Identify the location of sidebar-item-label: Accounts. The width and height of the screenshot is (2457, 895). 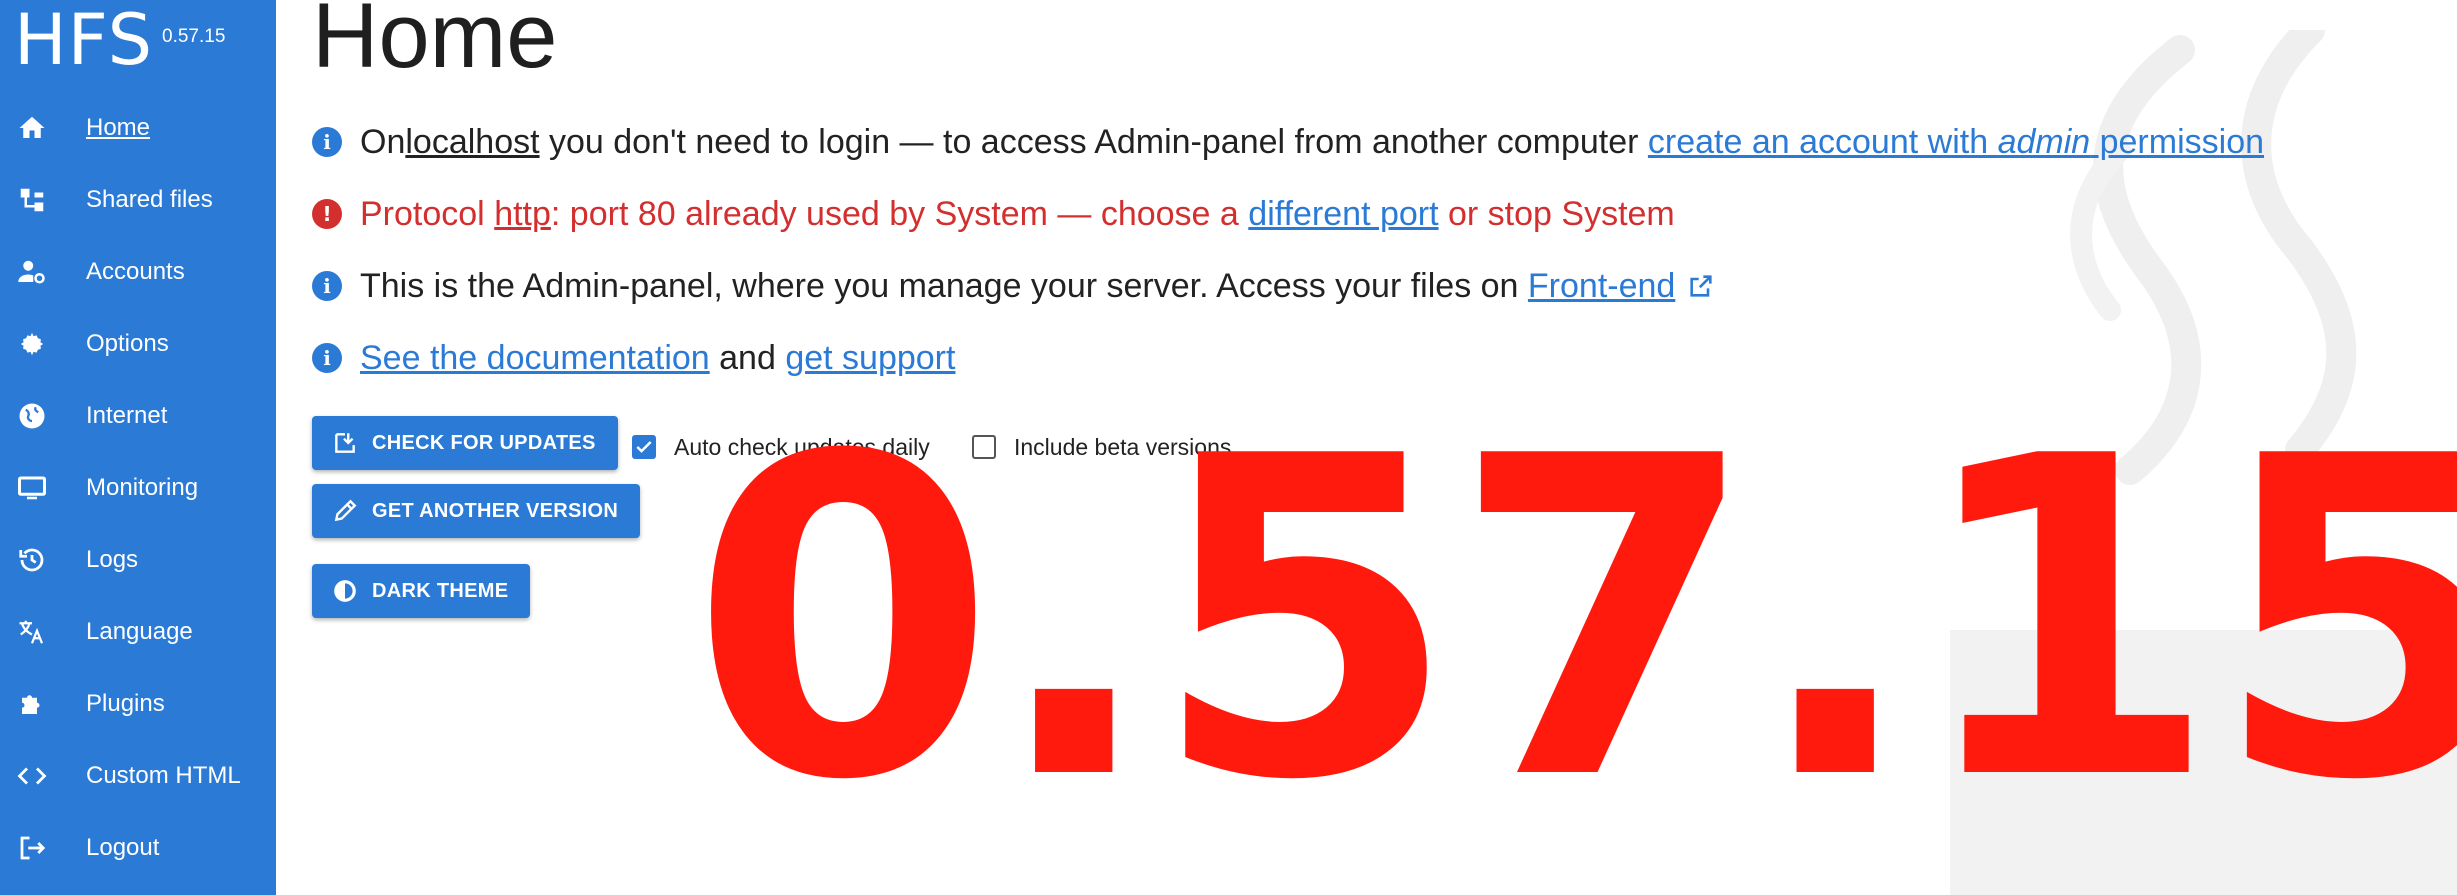
(135, 271).